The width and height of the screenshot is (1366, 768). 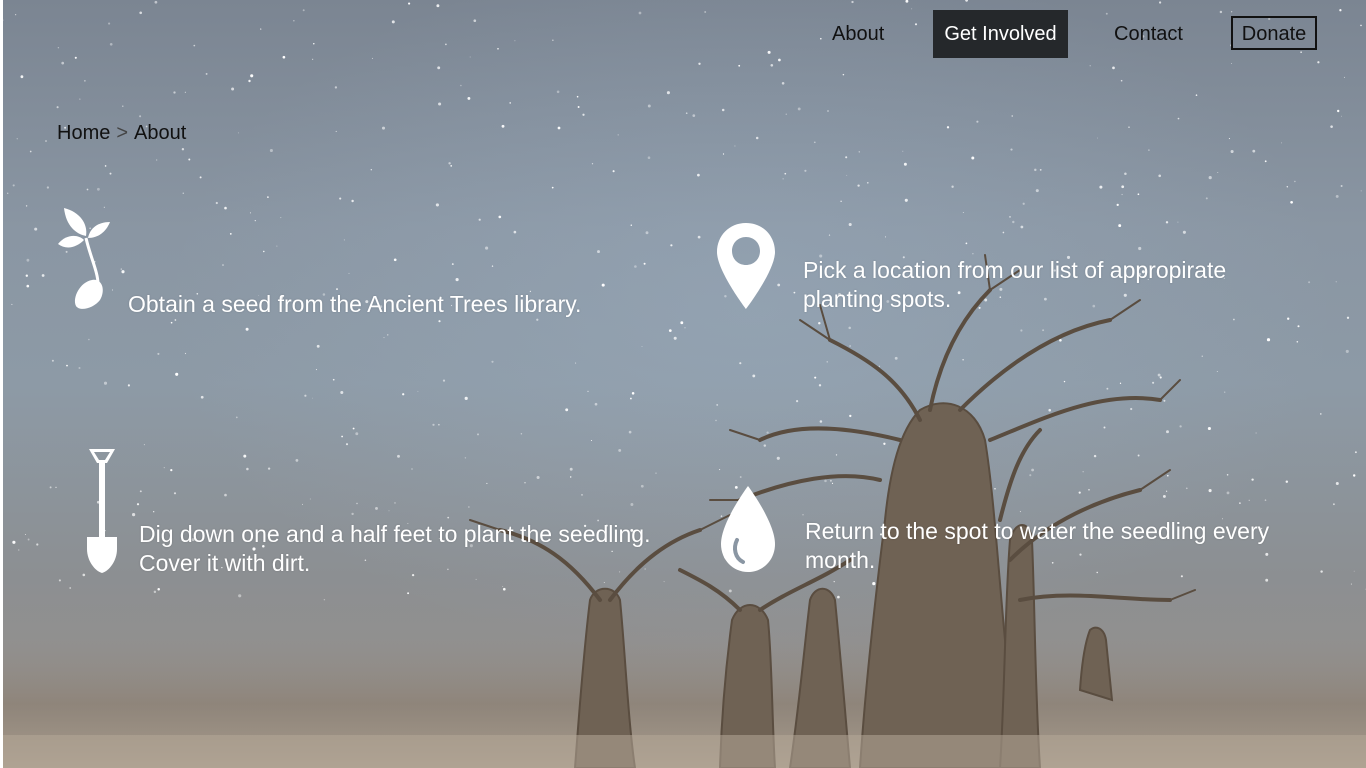 What do you see at coordinates (748, 529) in the screenshot?
I see `water-drop-icon` at bounding box center [748, 529].